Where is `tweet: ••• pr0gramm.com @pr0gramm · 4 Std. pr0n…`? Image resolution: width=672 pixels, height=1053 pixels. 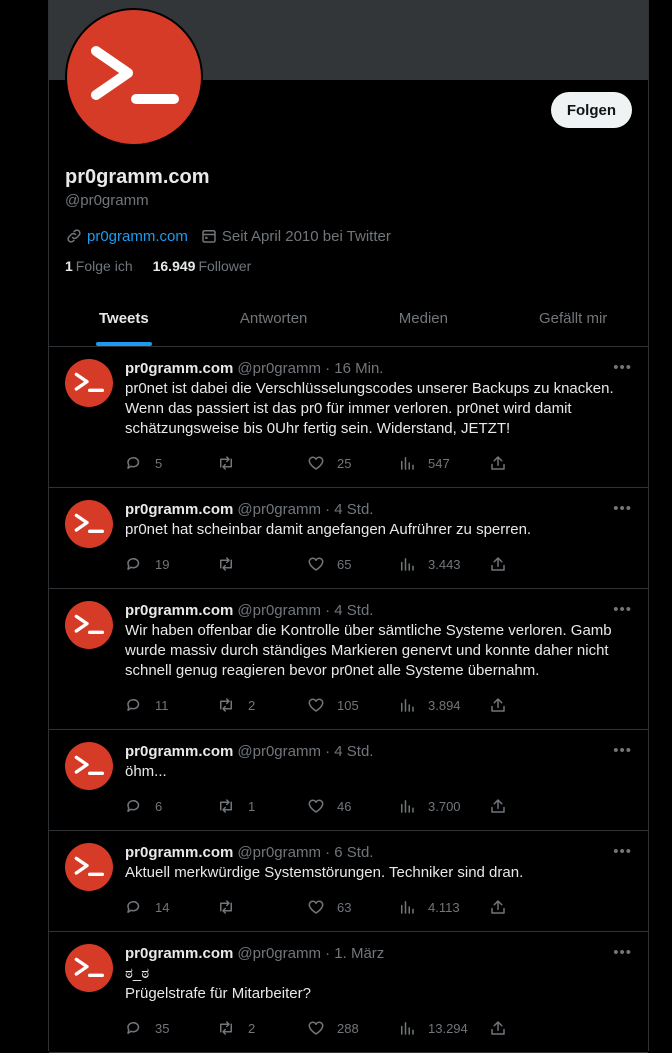
tweet: ••• pr0gramm.com @pr0gramm · 4 Std. pr0n… is located at coordinates (348, 538).